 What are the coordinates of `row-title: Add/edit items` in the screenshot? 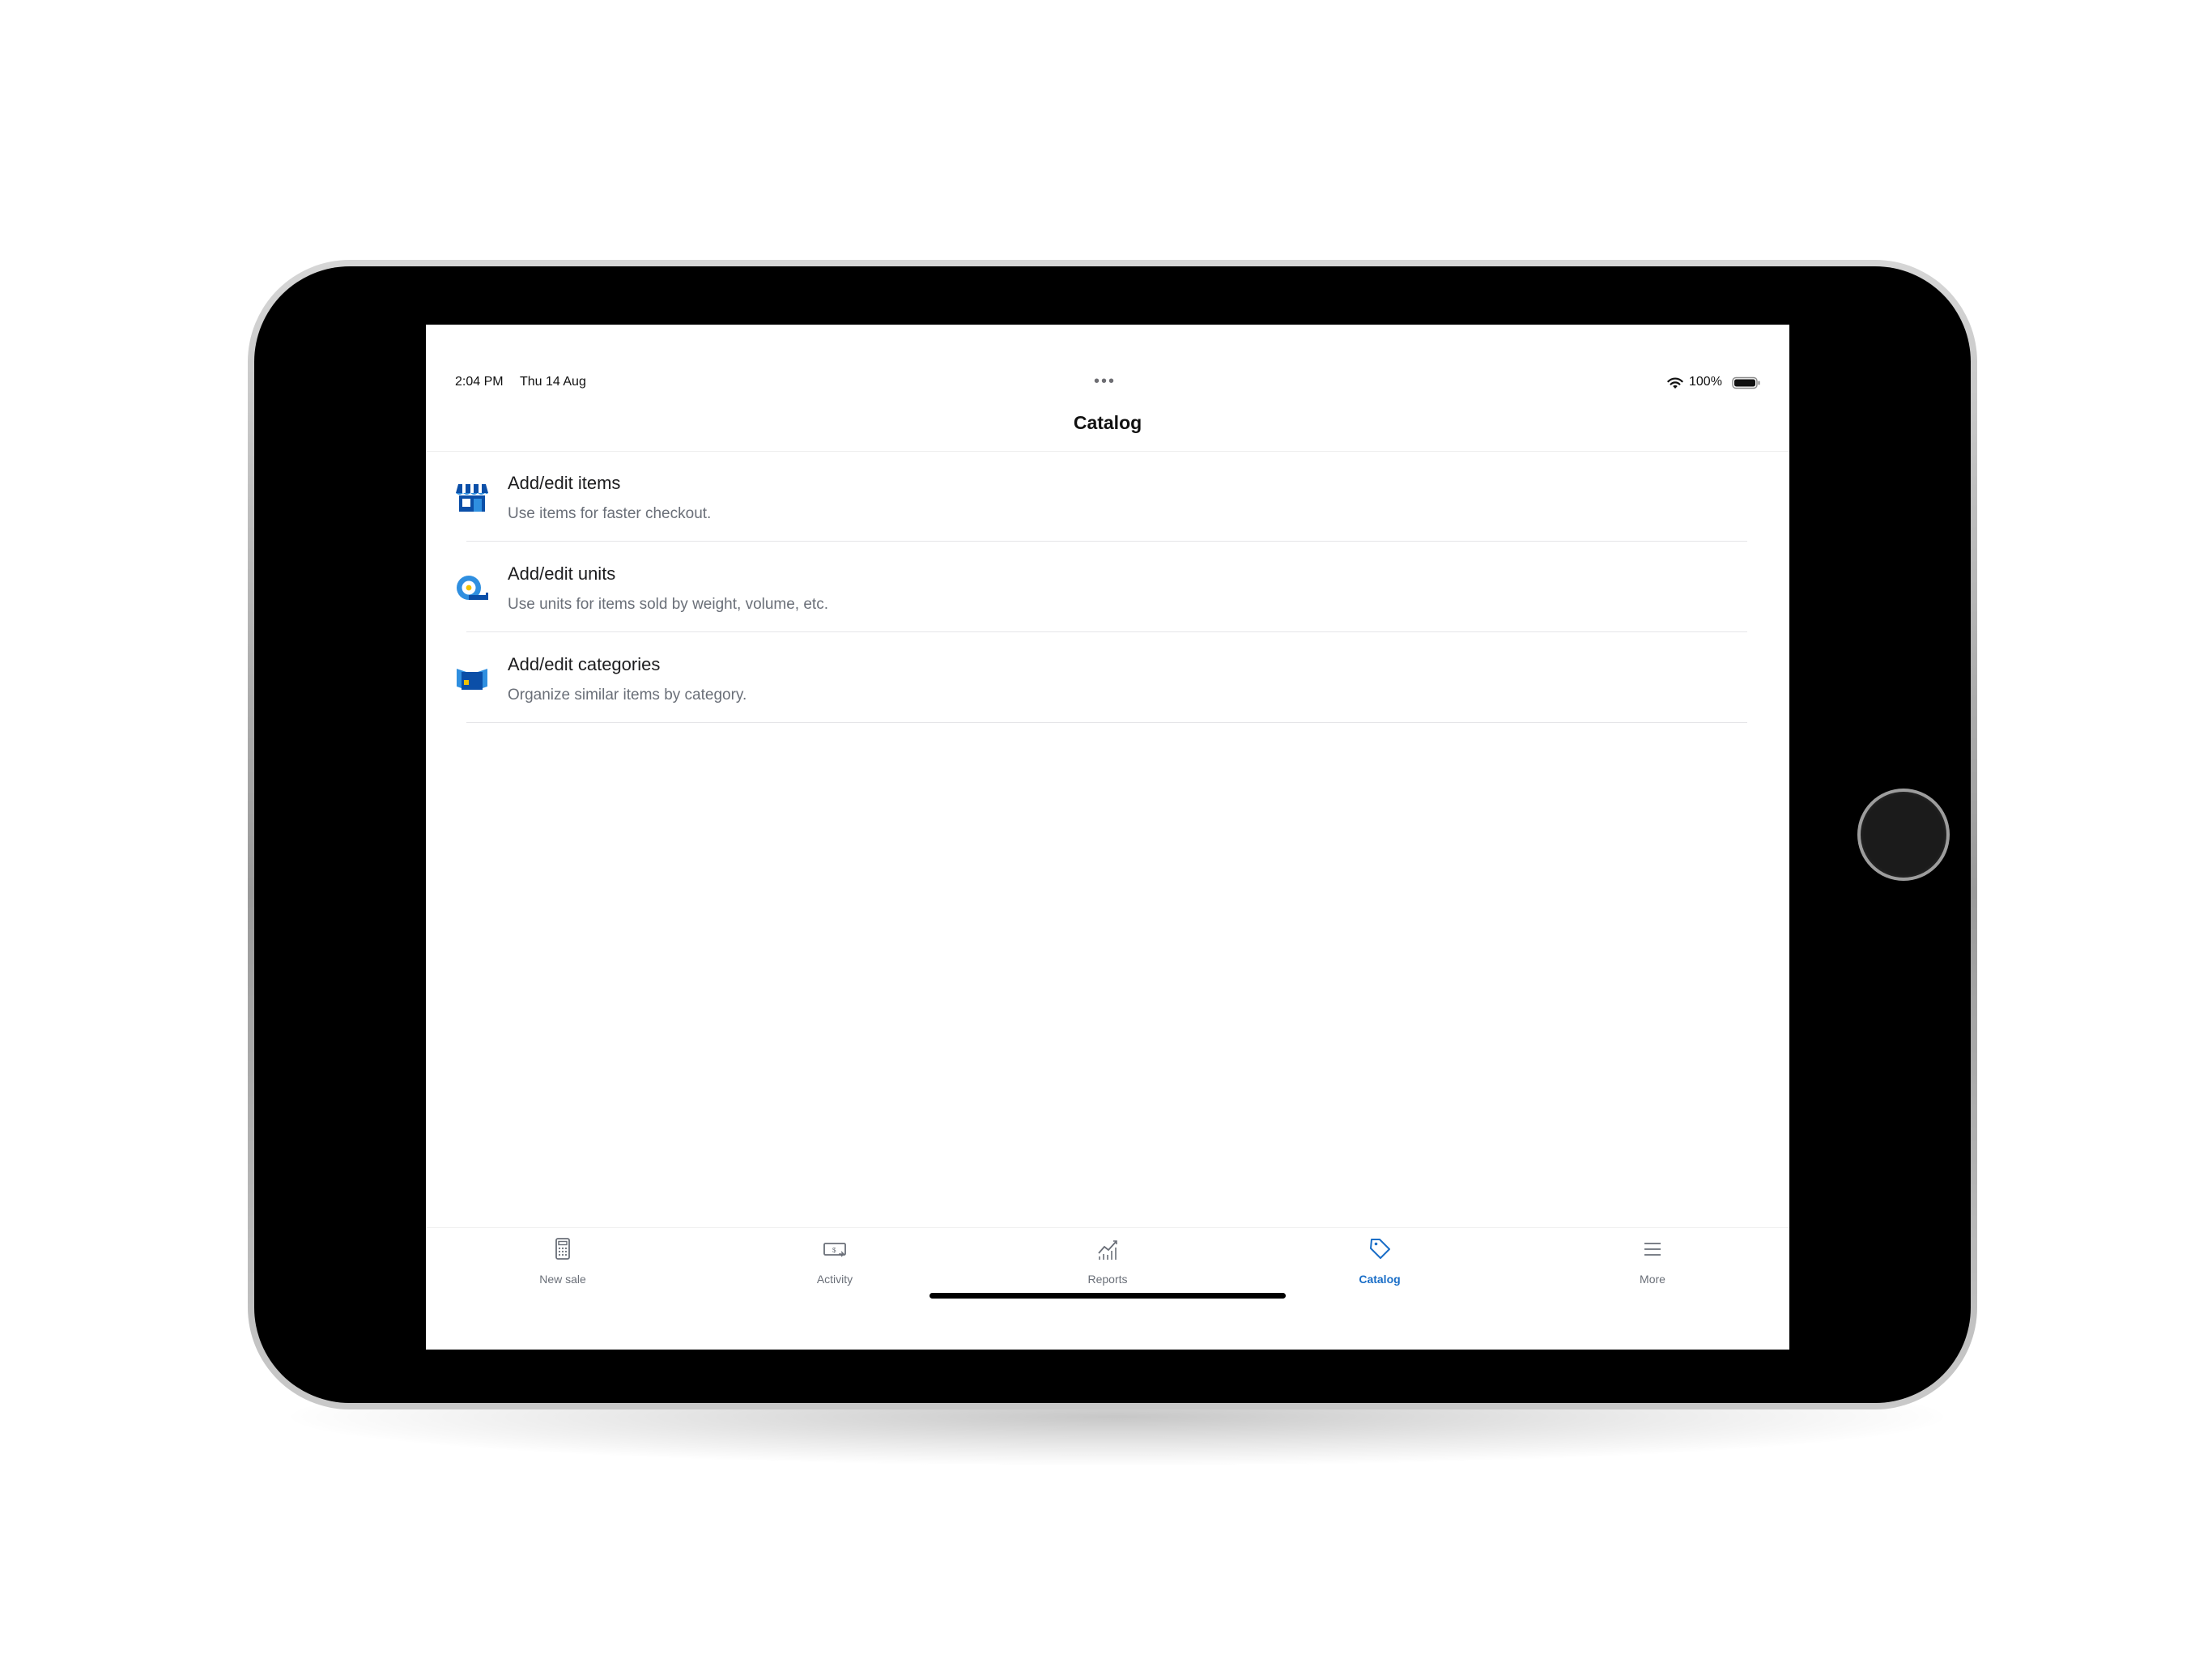 It's located at (564, 483).